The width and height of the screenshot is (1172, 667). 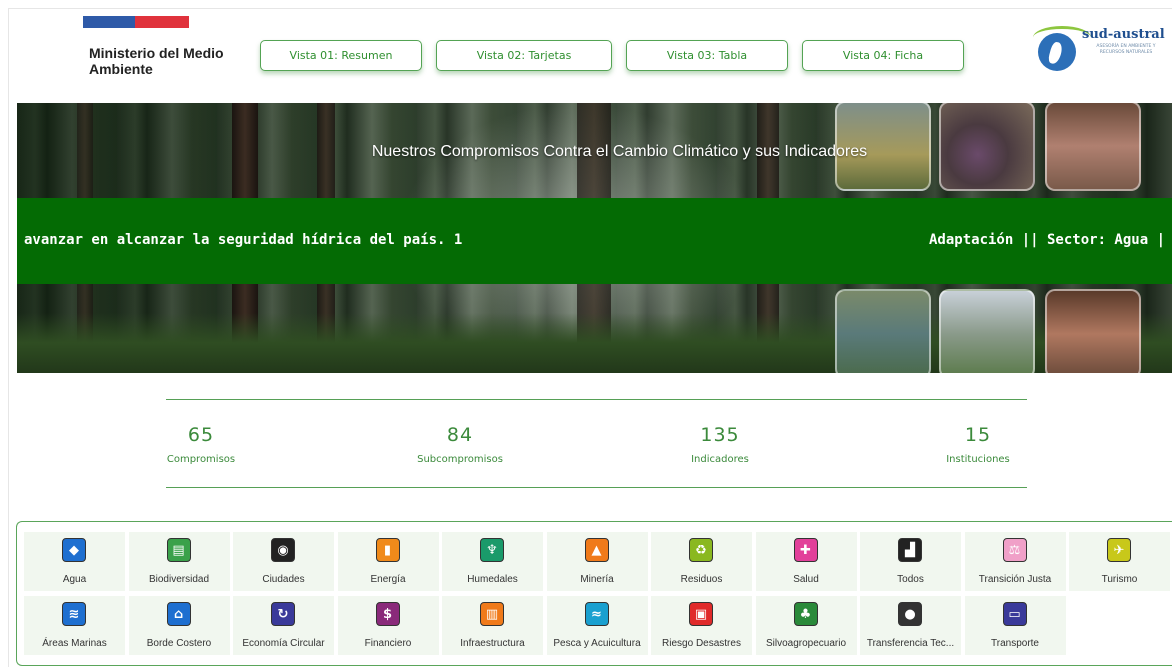 What do you see at coordinates (701, 550) in the screenshot?
I see `recycle-icon: ♻` at bounding box center [701, 550].